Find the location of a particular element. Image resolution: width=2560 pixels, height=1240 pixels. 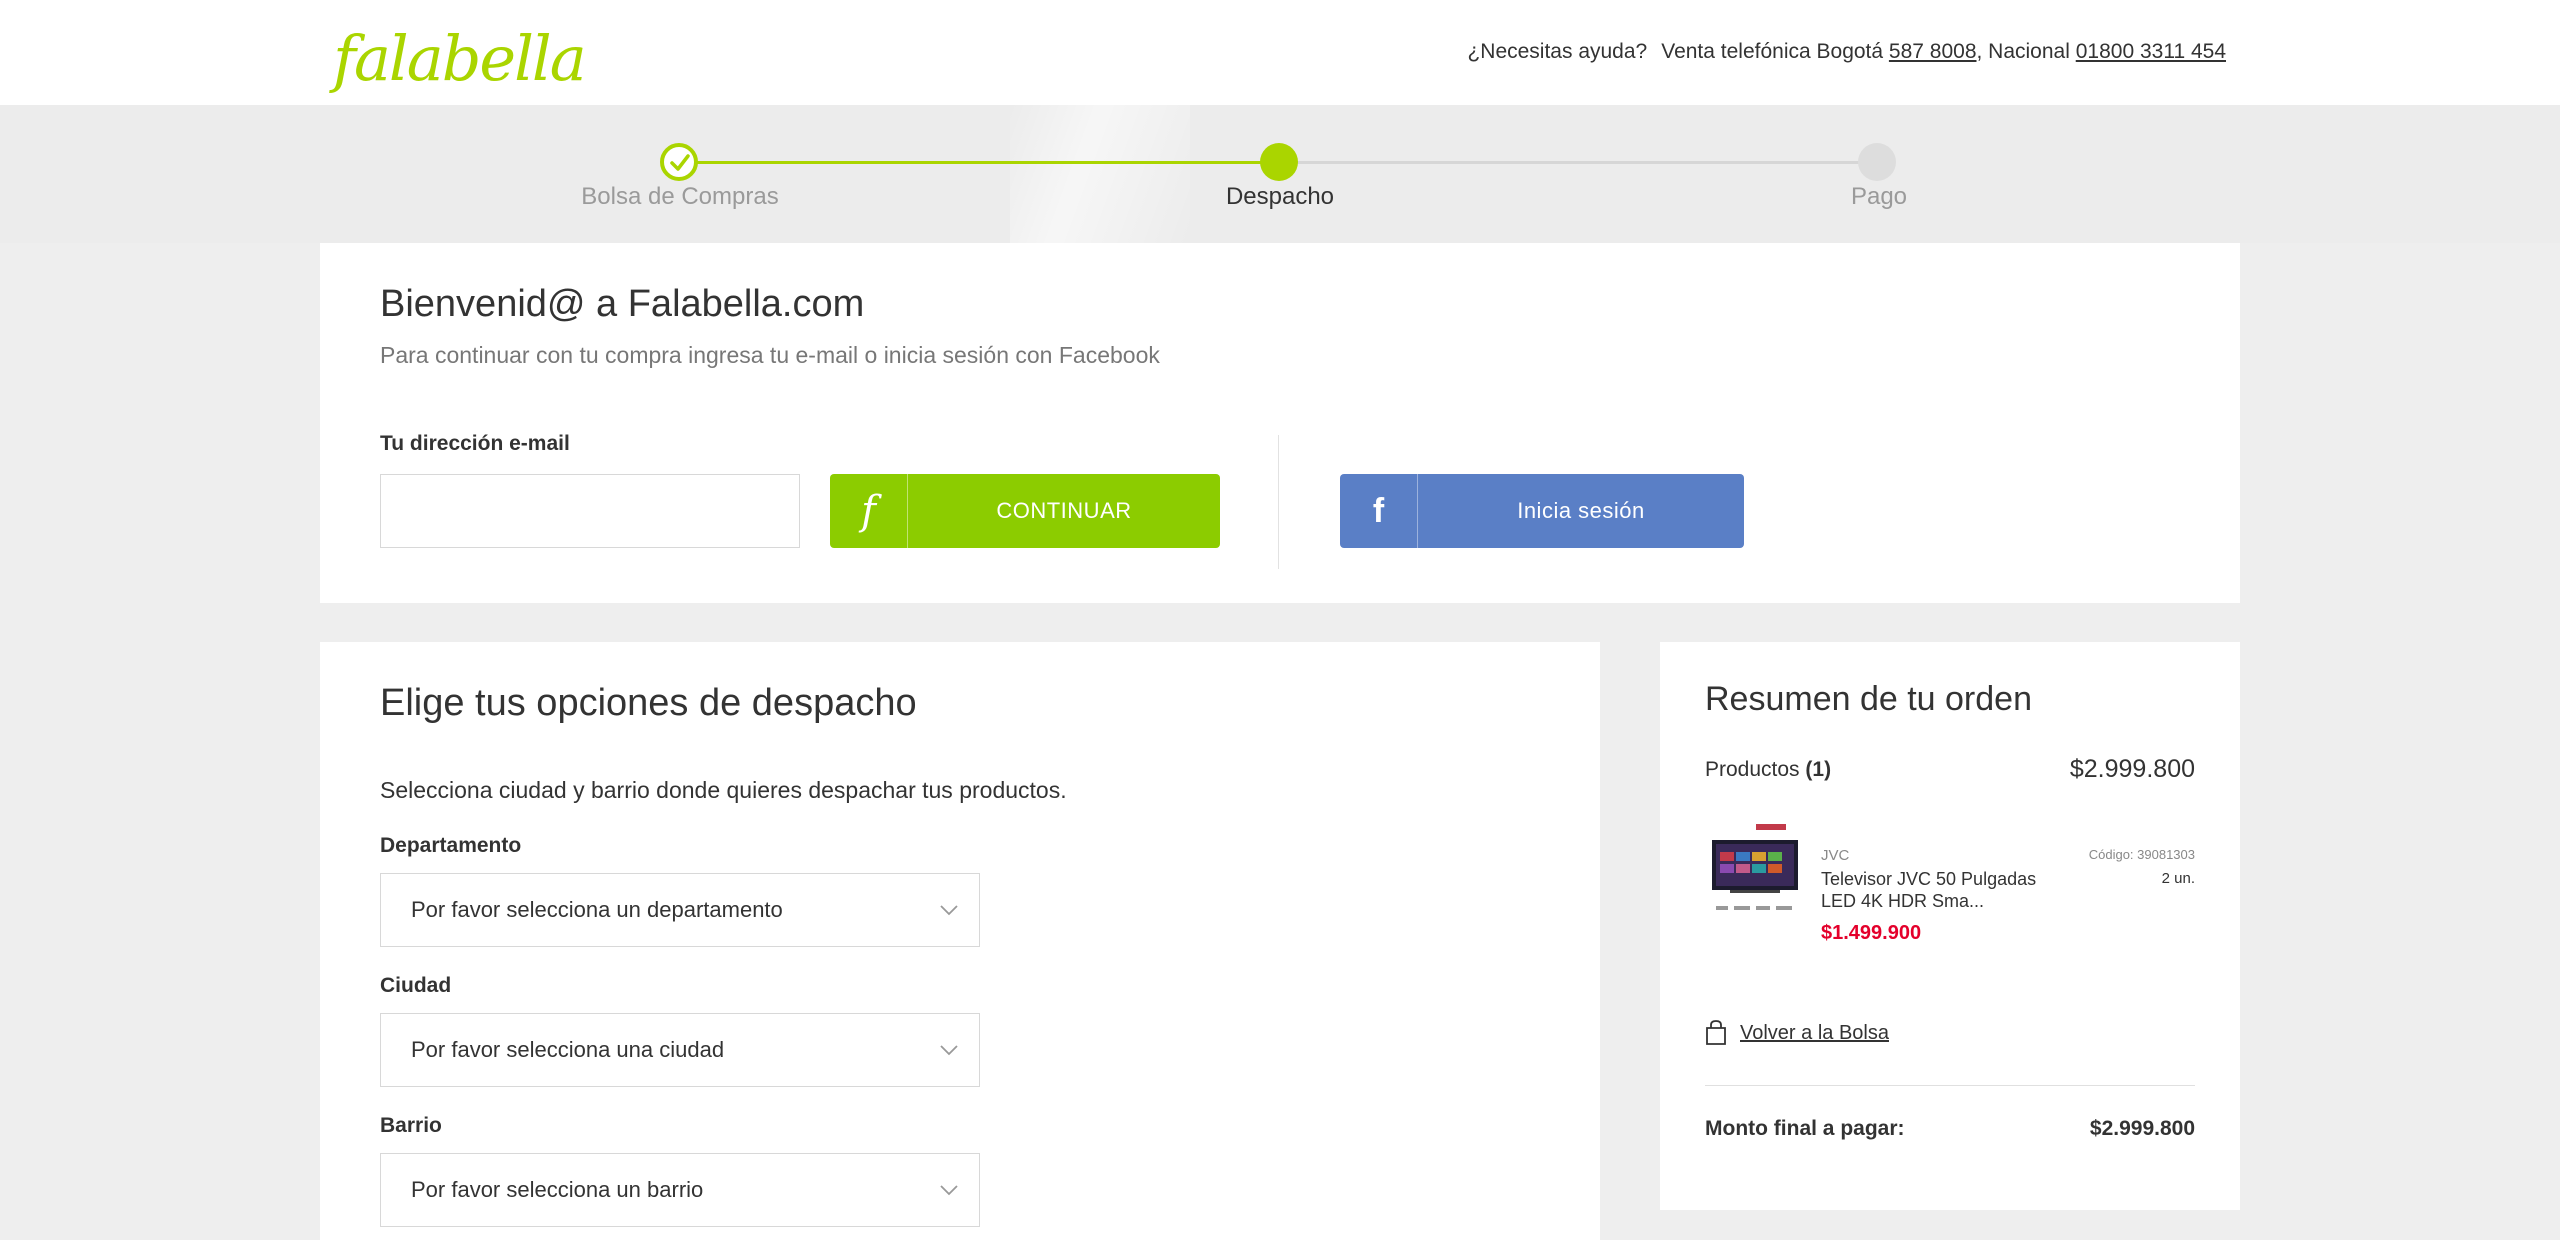

city-select-value: Por favor selecciona una ciudad is located at coordinates (568, 1049).